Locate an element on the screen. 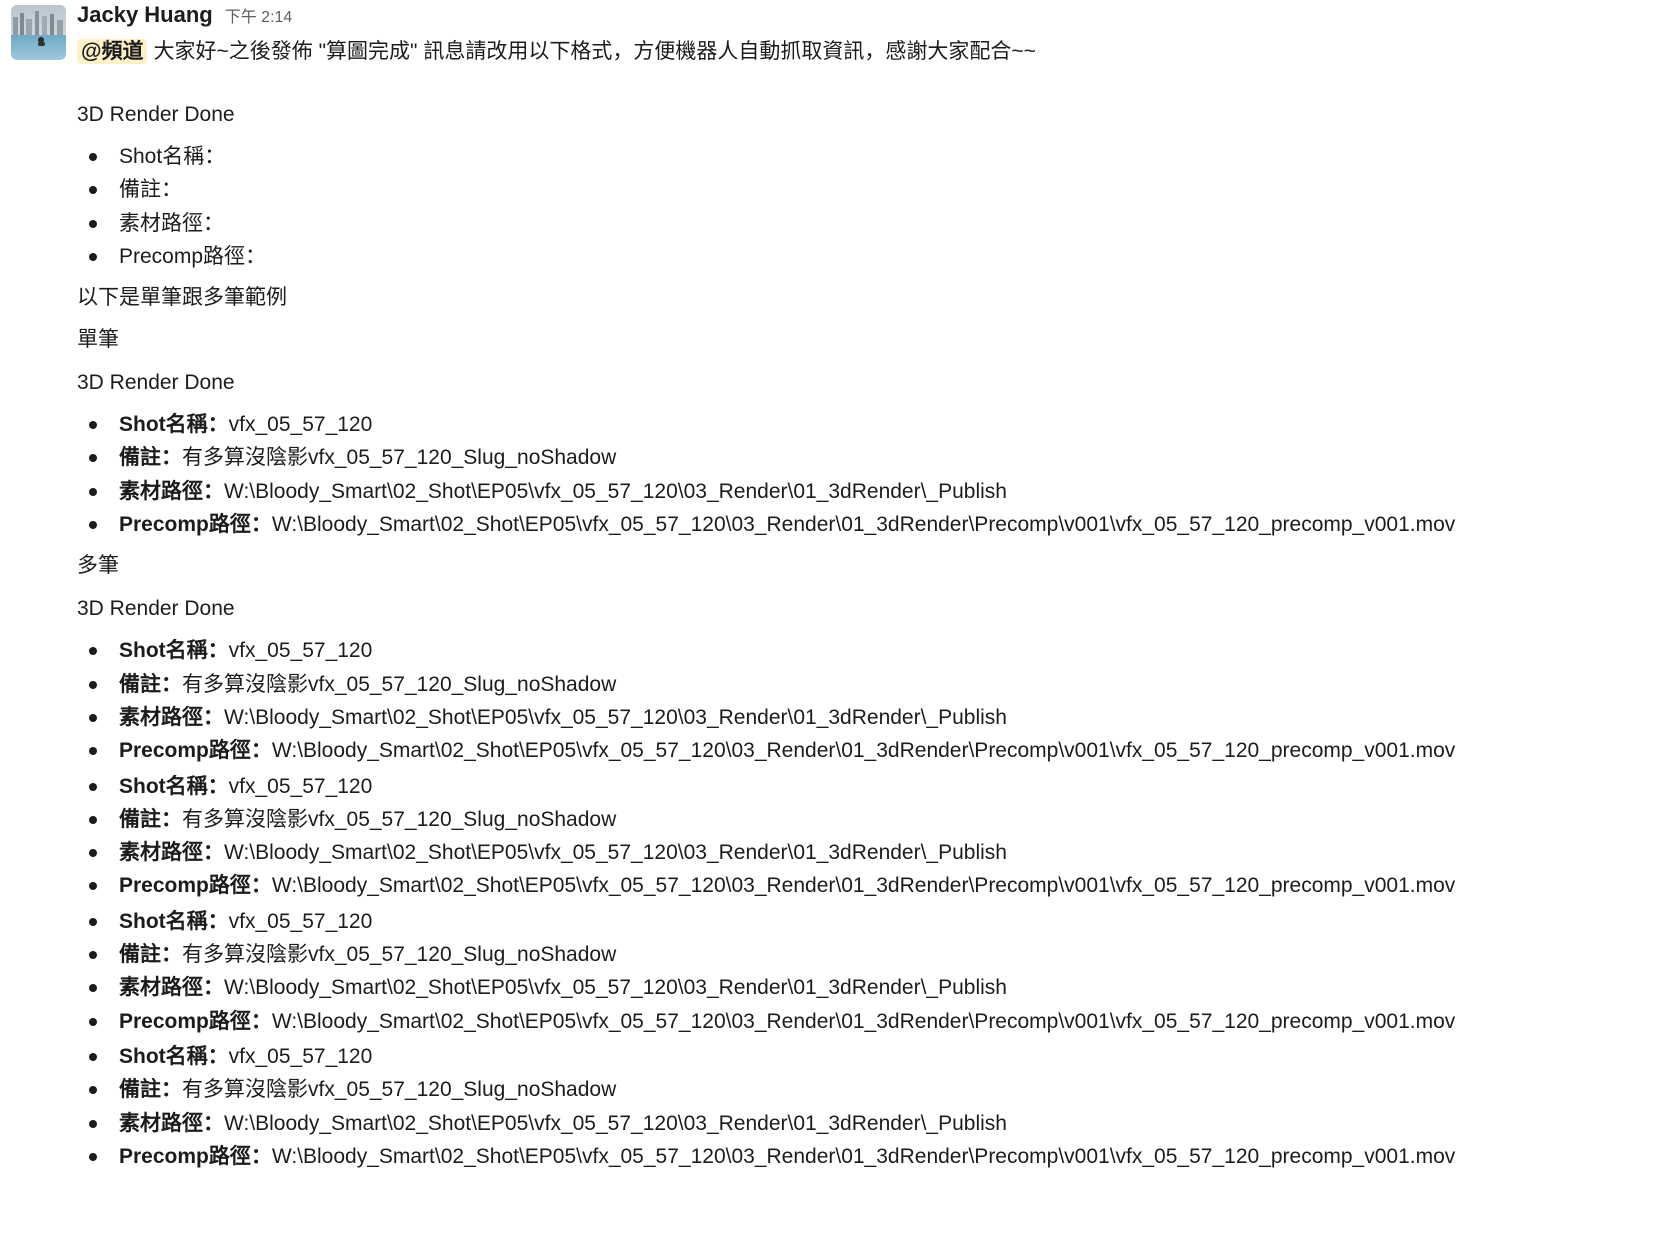 This screenshot has width=1673, height=1247. template-heading: 3D Render Done is located at coordinates (156, 114).